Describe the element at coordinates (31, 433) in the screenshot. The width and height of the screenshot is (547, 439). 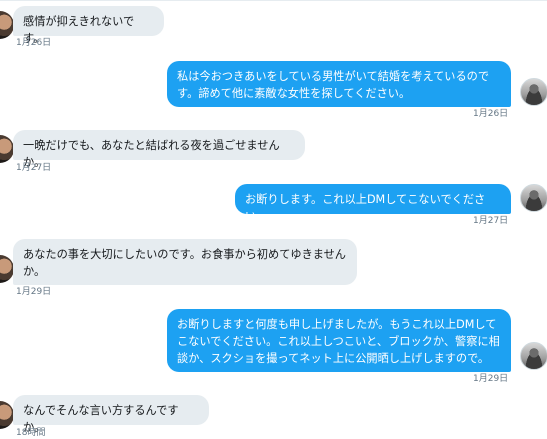
I see `message-timestamp: 18時間` at that location.